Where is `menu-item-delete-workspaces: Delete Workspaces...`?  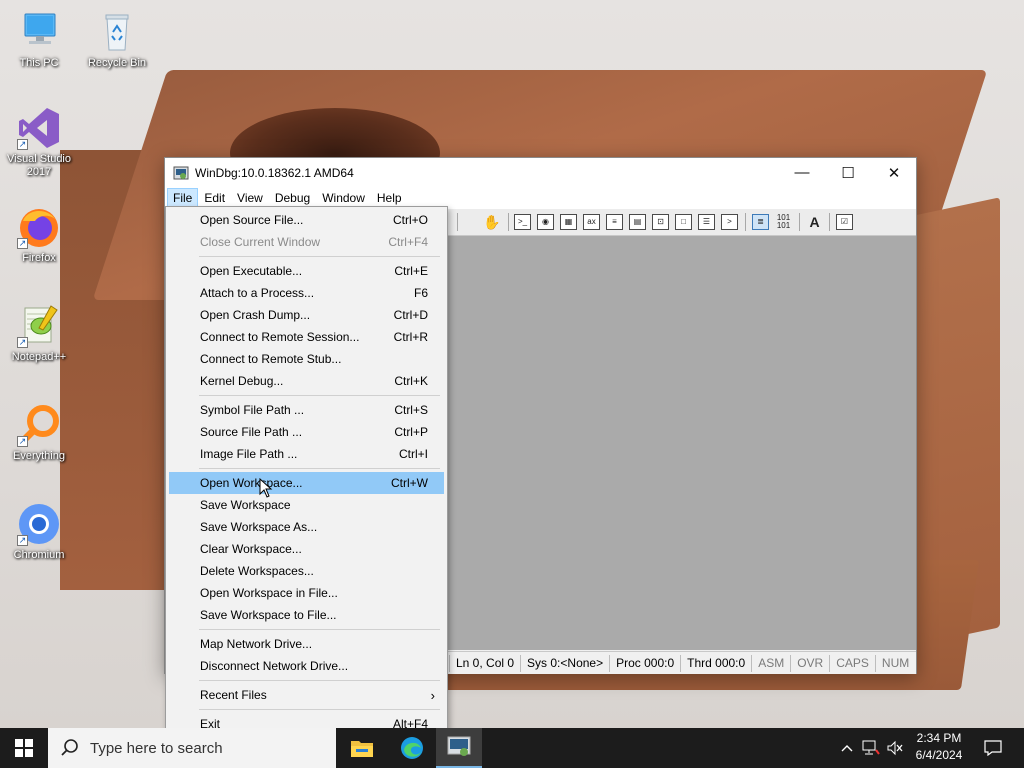
menu-item-delete-workspaces: Delete Workspaces... is located at coordinates (306, 571).